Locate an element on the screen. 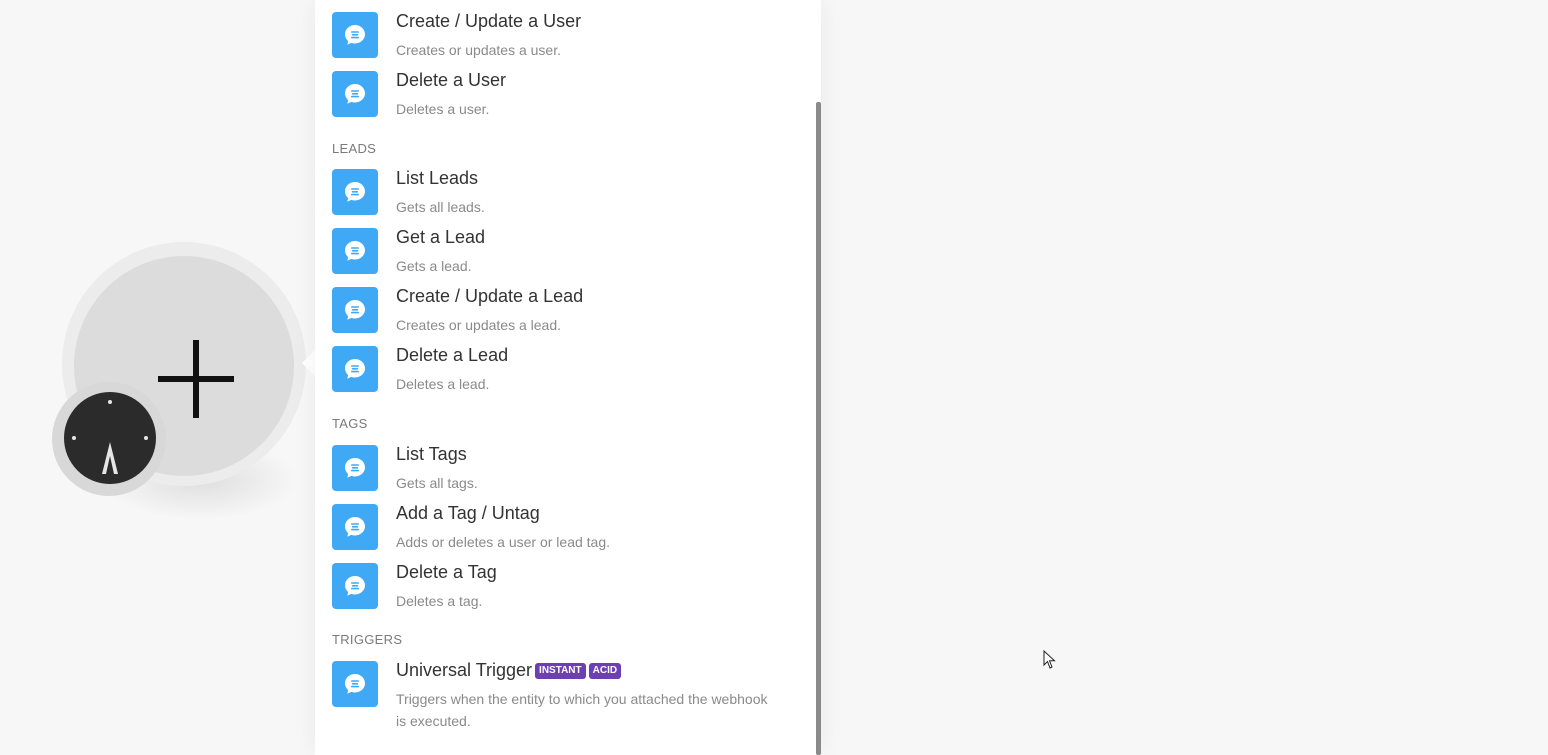 The image size is (1548, 755). action-description: Gets all leads. is located at coordinates (440, 207).